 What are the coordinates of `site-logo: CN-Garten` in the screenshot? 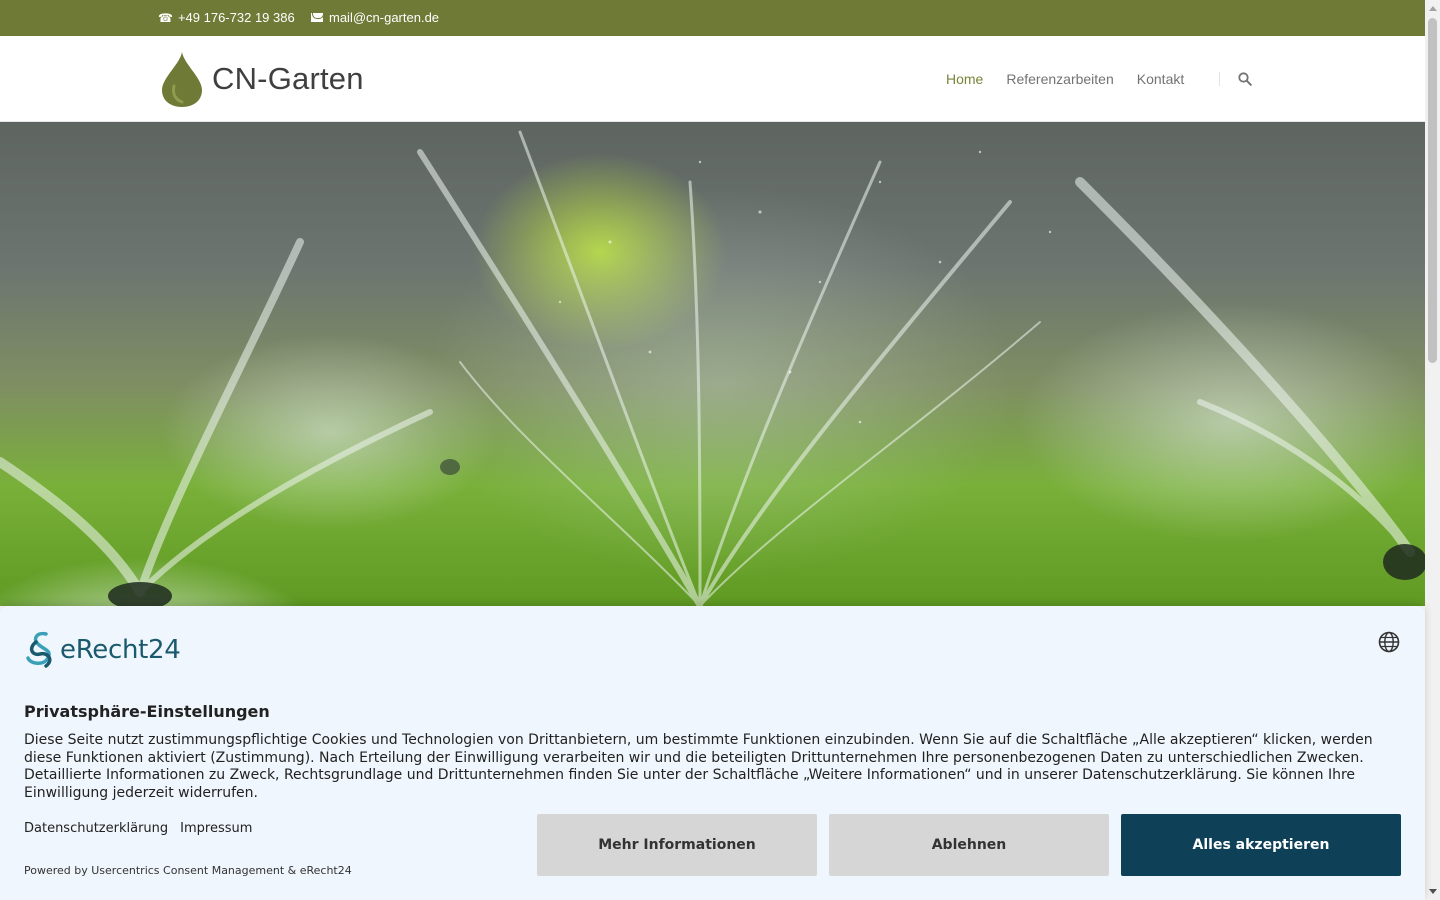 It's located at (262, 79).